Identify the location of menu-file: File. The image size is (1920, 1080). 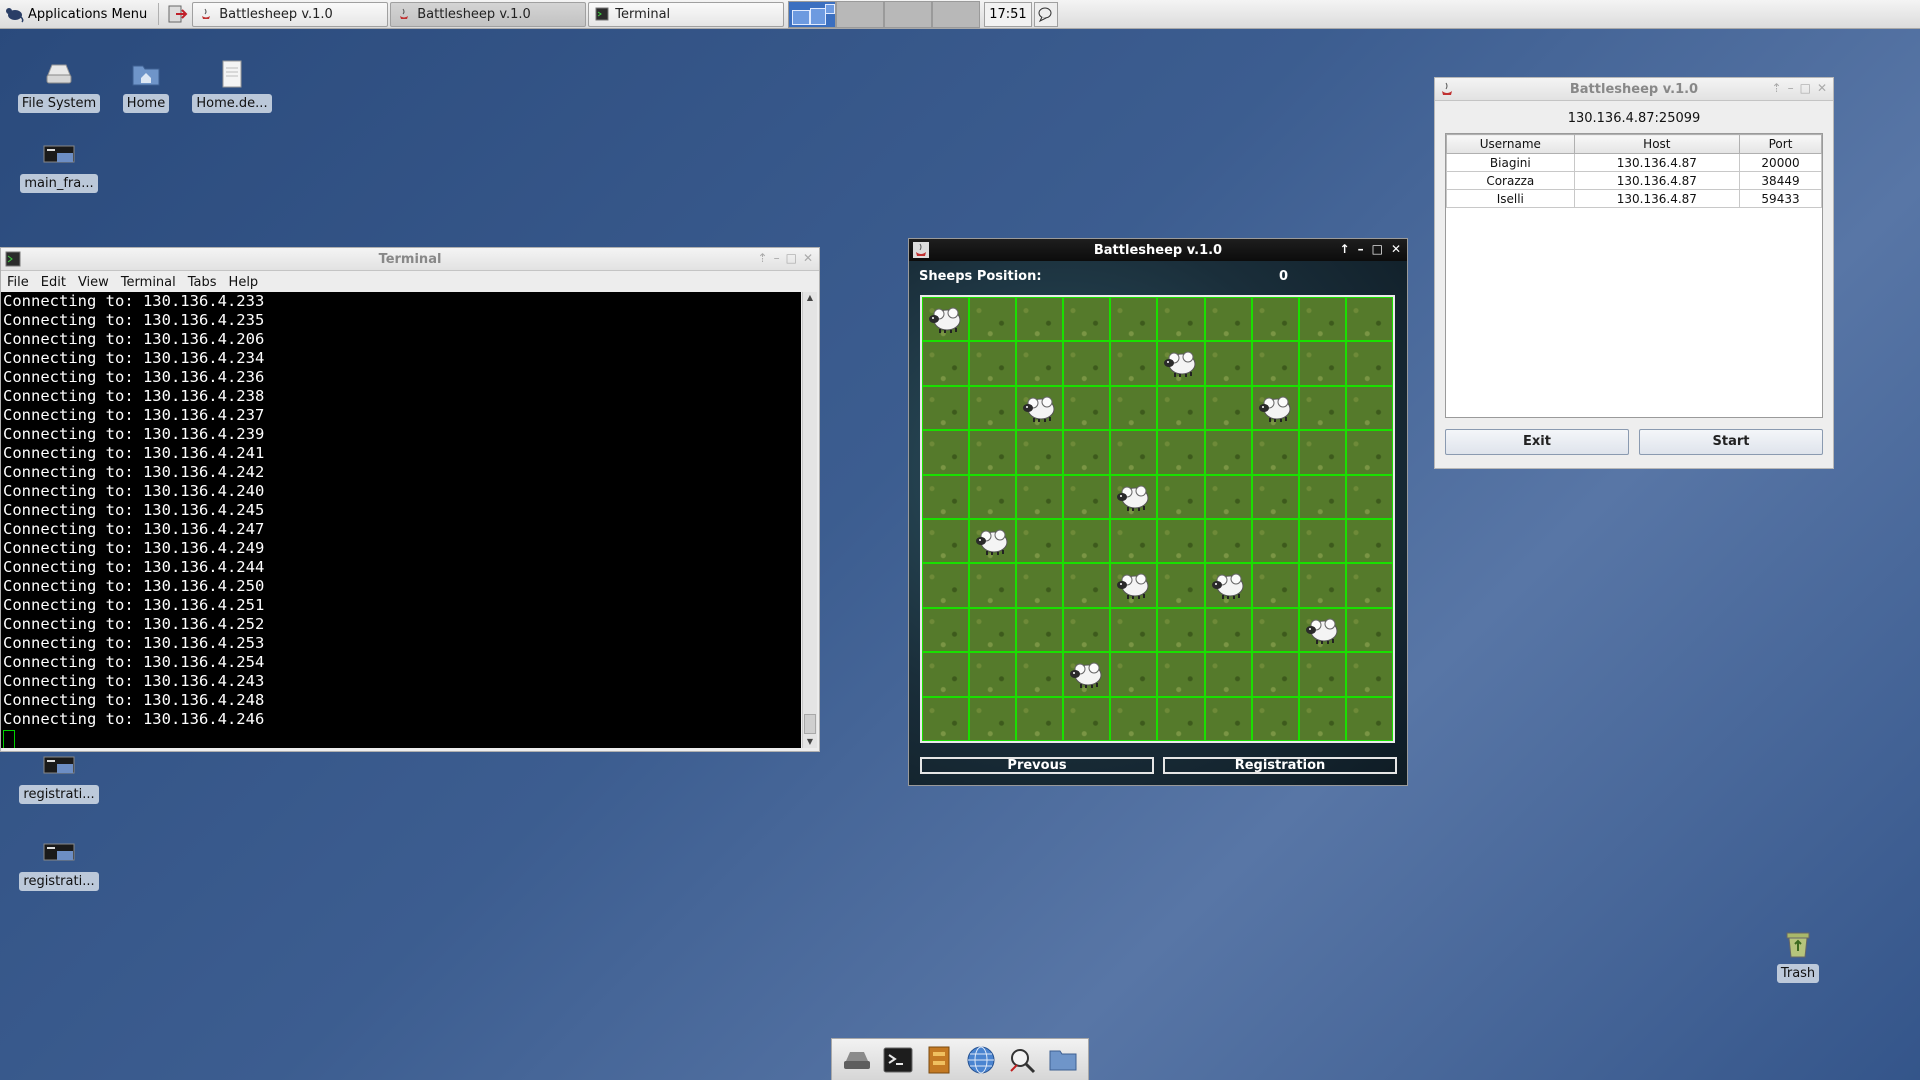
(18, 282).